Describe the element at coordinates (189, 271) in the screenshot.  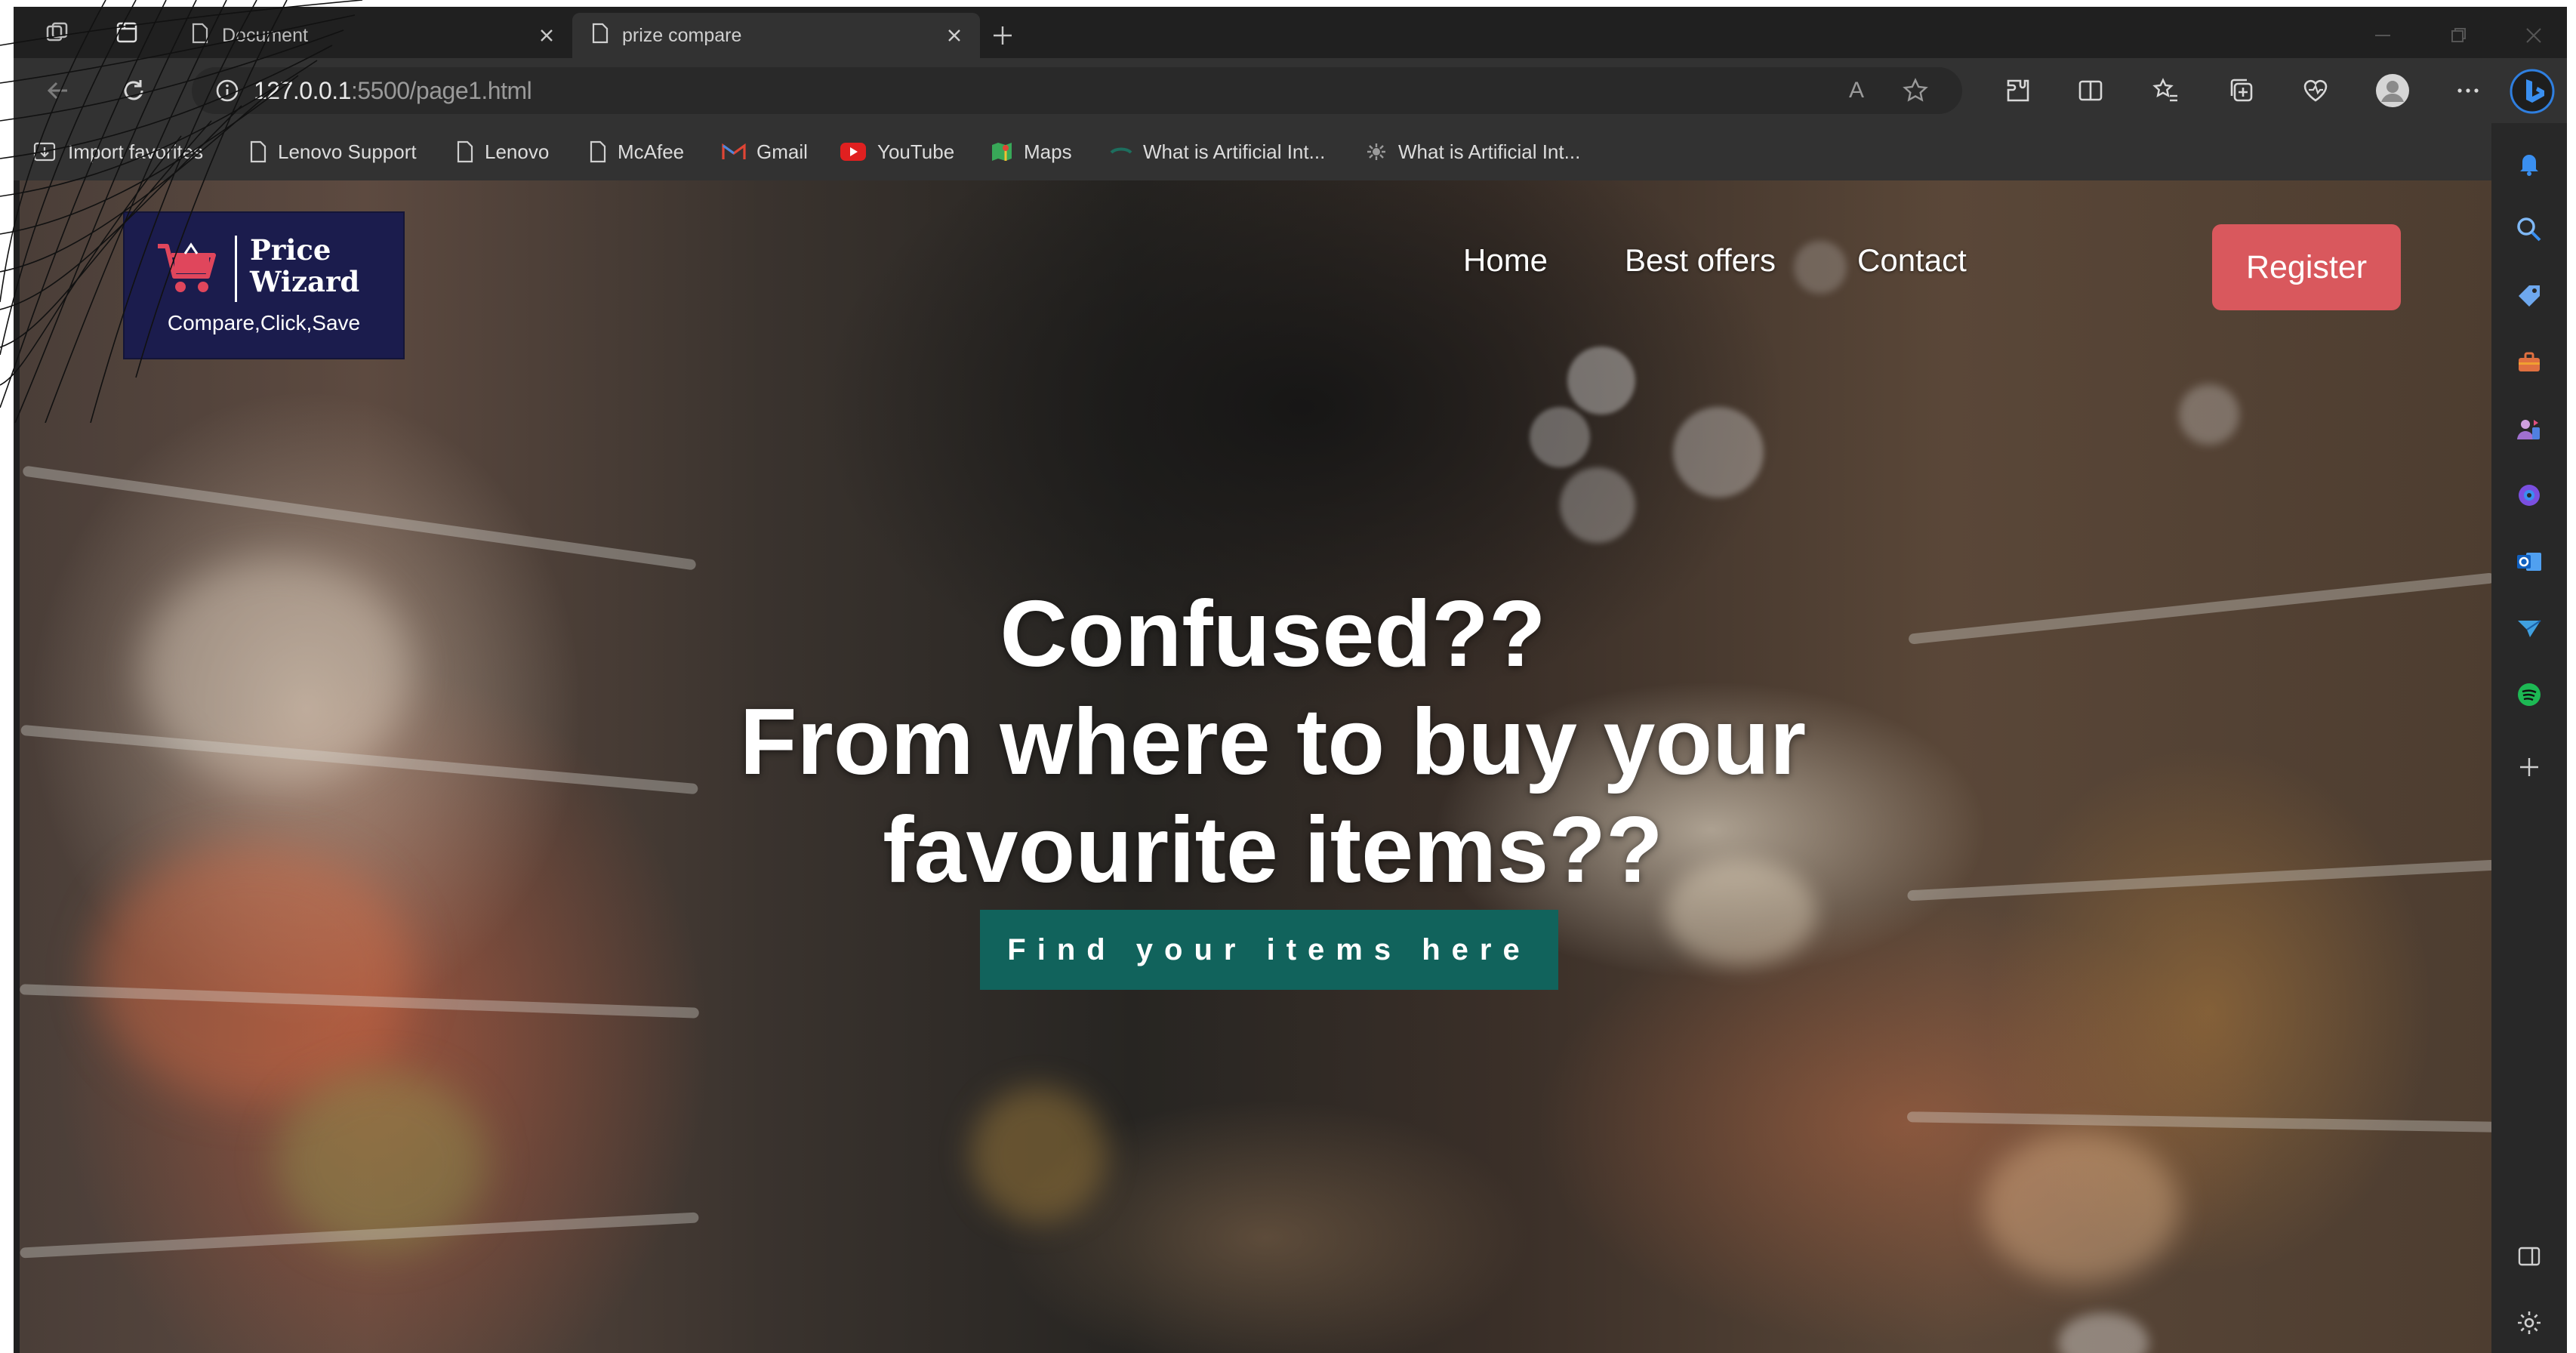
I see `shopping-cart-icon` at that location.